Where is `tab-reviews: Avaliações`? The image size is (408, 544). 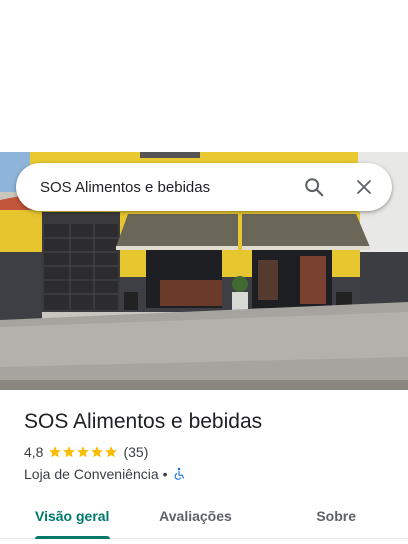 tab-reviews: Avaliações is located at coordinates (195, 516).